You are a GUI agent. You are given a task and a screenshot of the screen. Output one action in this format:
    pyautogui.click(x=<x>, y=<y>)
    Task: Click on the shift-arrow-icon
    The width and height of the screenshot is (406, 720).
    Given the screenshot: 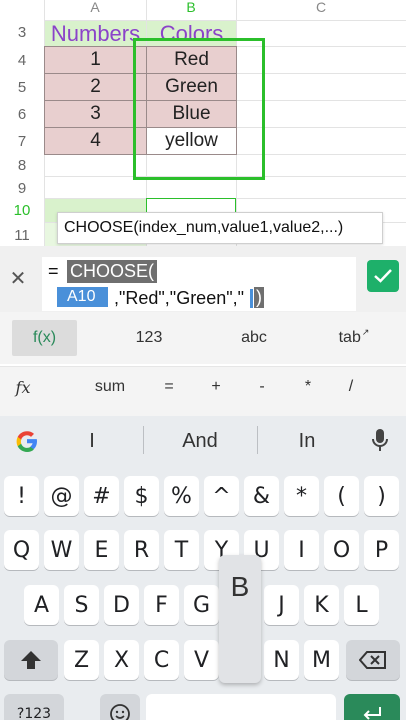 What is the action you would take?
    pyautogui.click(x=31, y=660)
    